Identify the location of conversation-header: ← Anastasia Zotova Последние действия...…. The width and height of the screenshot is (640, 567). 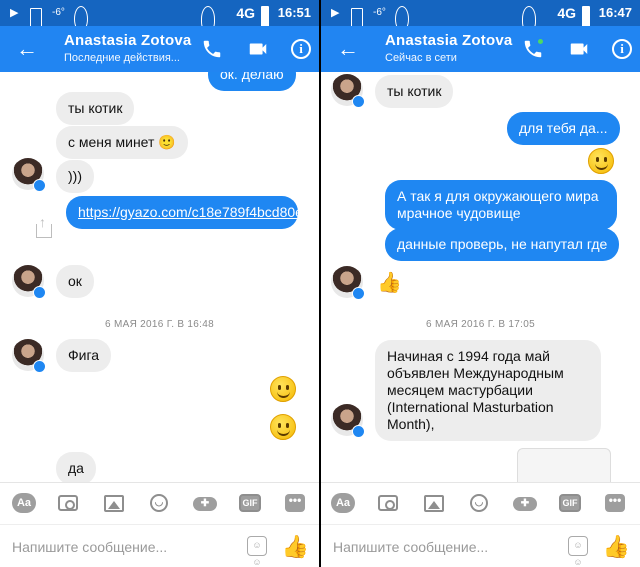
(159, 49).